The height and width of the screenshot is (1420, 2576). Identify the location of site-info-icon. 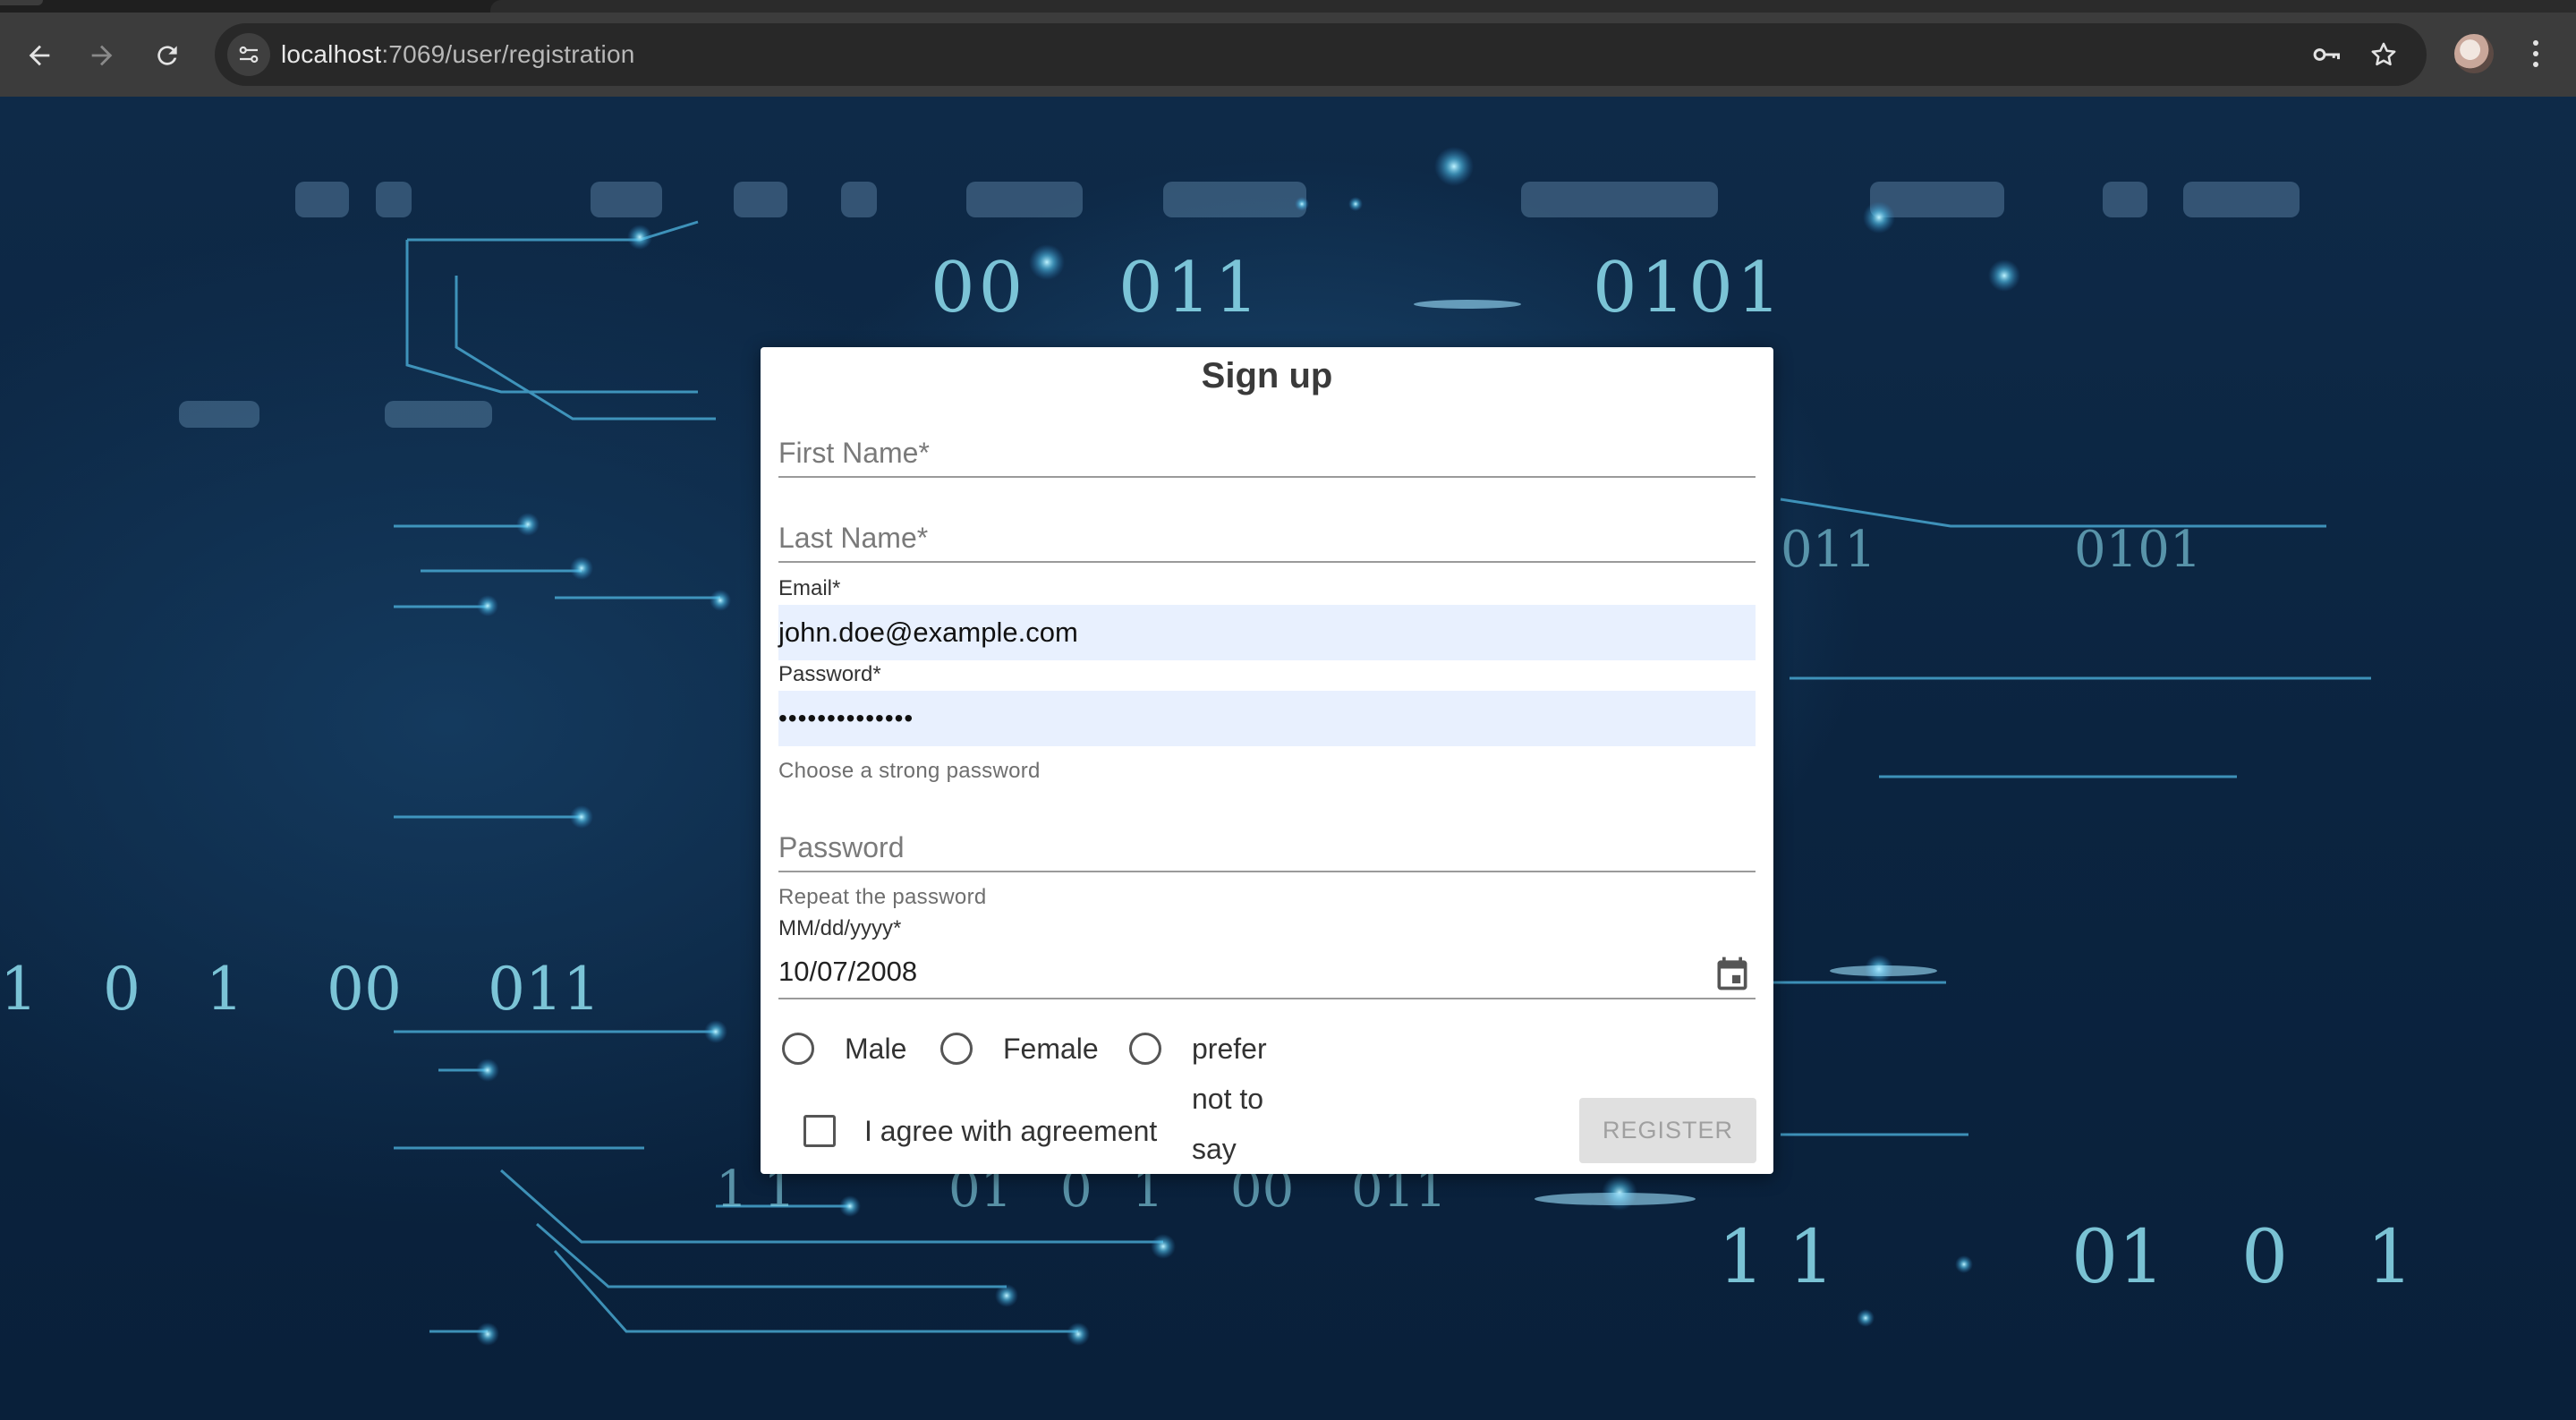
(248, 54).